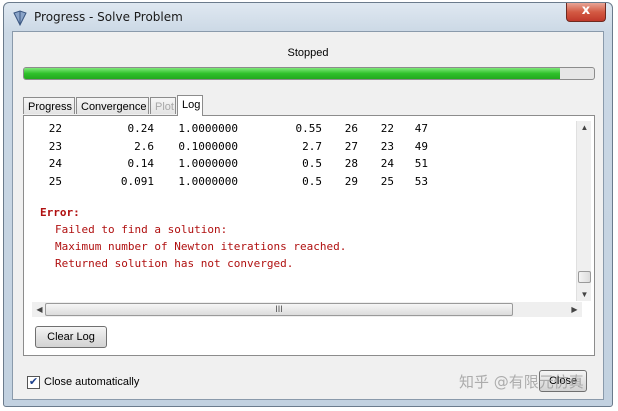 This screenshot has width=618, height=411. Describe the element at coordinates (584, 294) in the screenshot. I see `scroll-down-icon: ▼` at that location.